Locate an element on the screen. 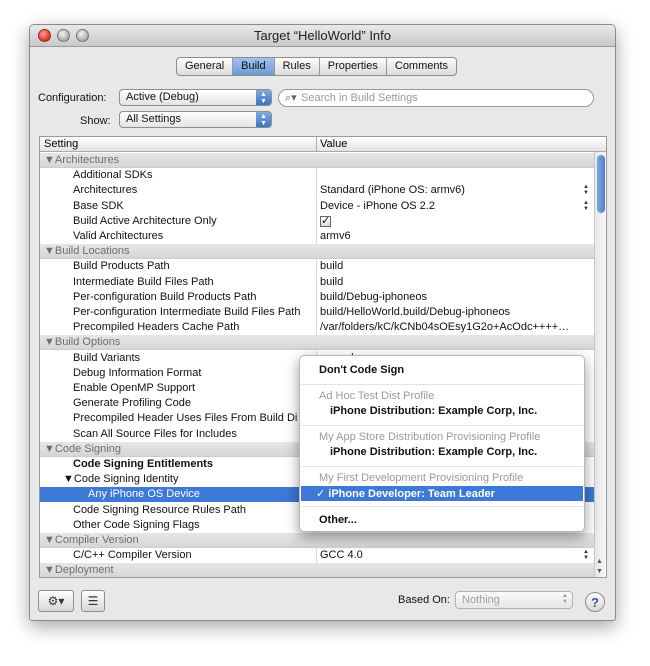 Image resolution: width=650 pixels, height=666 pixels. setting-name: Code Signing Resource Rules Path is located at coordinates (160, 509).